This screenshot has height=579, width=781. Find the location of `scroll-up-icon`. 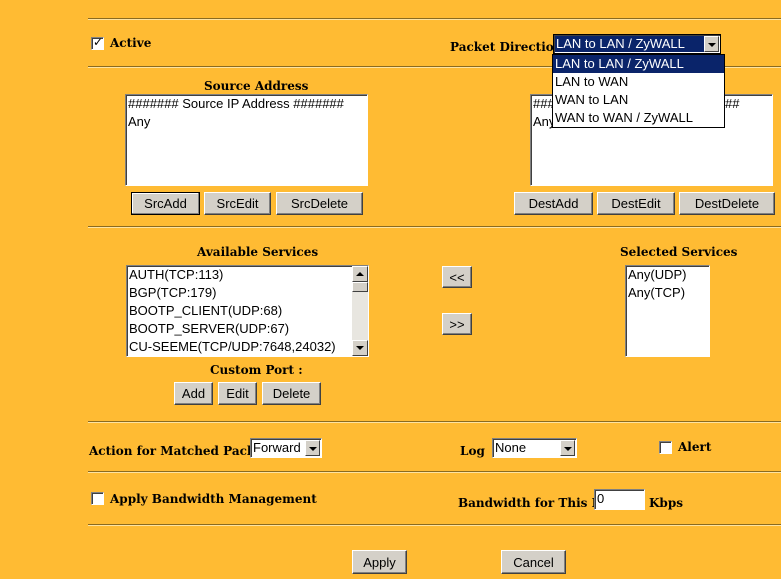

scroll-up-icon is located at coordinates (360, 274).